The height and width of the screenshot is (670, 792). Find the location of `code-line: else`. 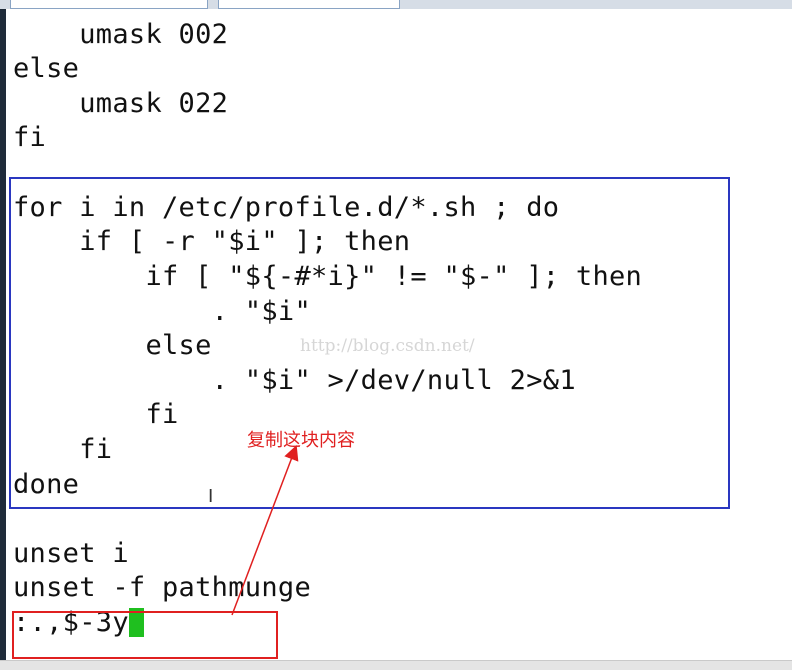

code-line: else is located at coordinates (46, 68).